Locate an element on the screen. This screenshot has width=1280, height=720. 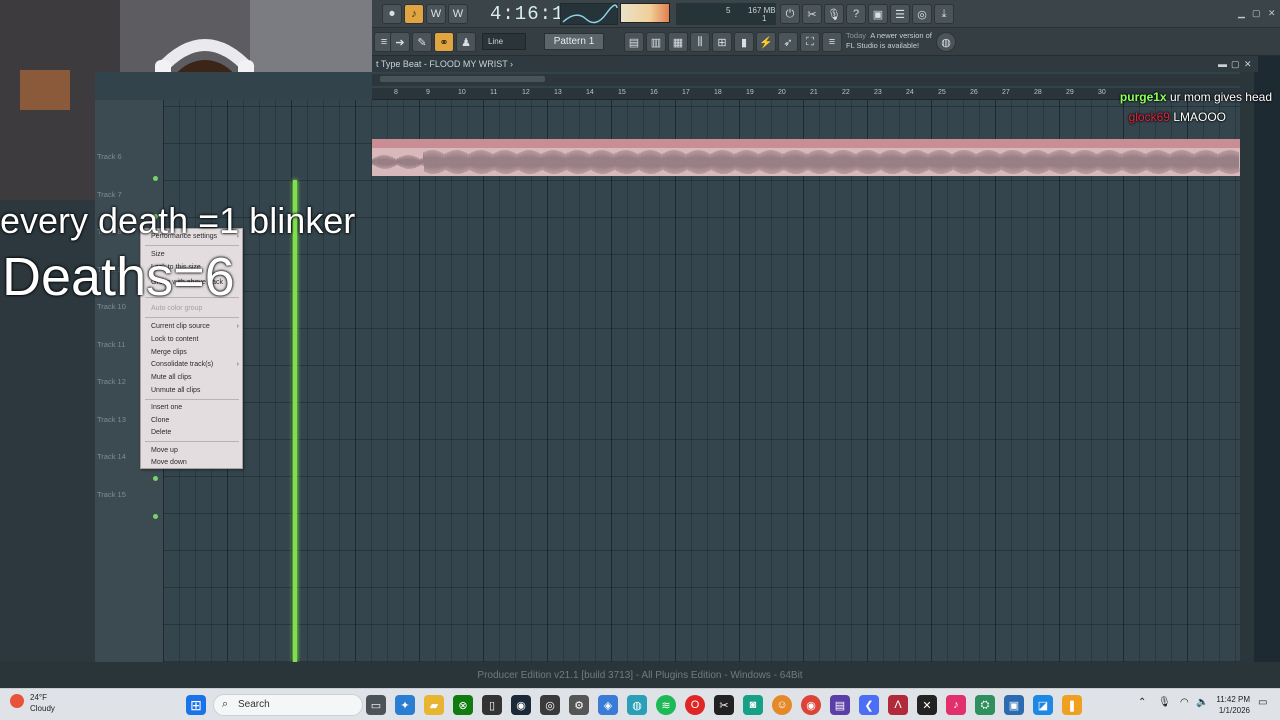
context-menu-item: Move down is located at coordinates (169, 462).